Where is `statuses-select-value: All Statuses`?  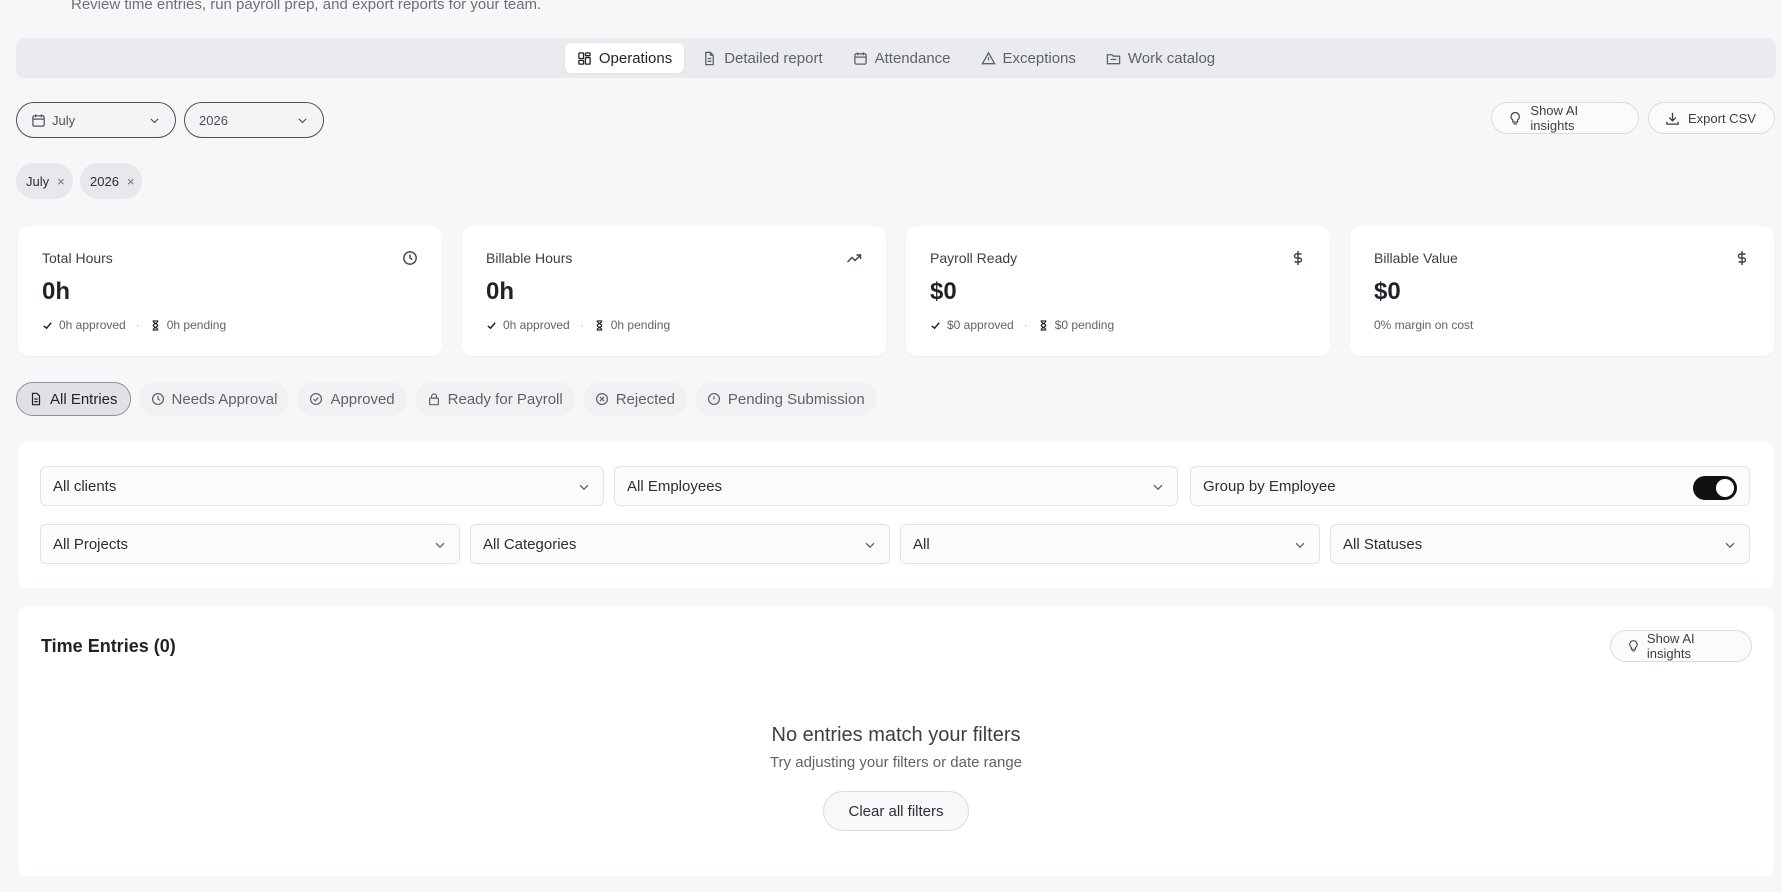 statuses-select-value: All Statuses is located at coordinates (1383, 544).